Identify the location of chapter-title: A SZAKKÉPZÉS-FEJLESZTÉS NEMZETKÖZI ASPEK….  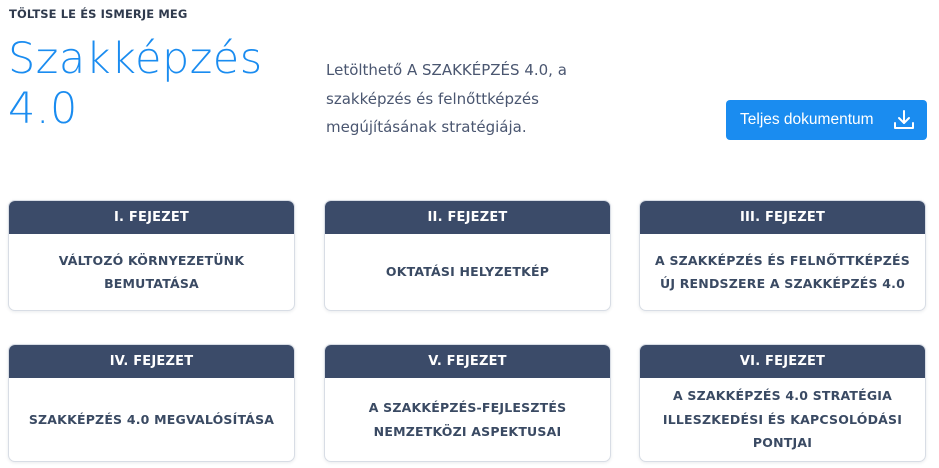
(467, 419).